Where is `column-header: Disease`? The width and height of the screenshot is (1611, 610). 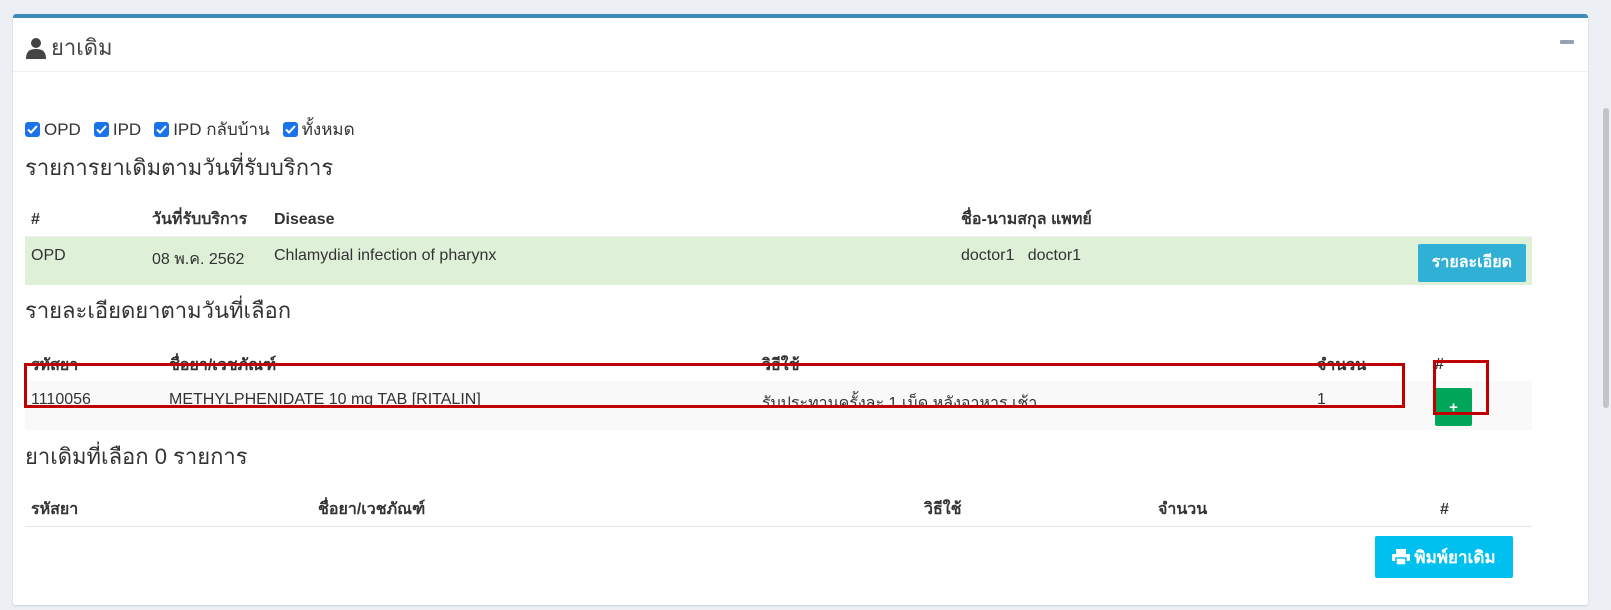
column-header: Disease is located at coordinates (611, 220).